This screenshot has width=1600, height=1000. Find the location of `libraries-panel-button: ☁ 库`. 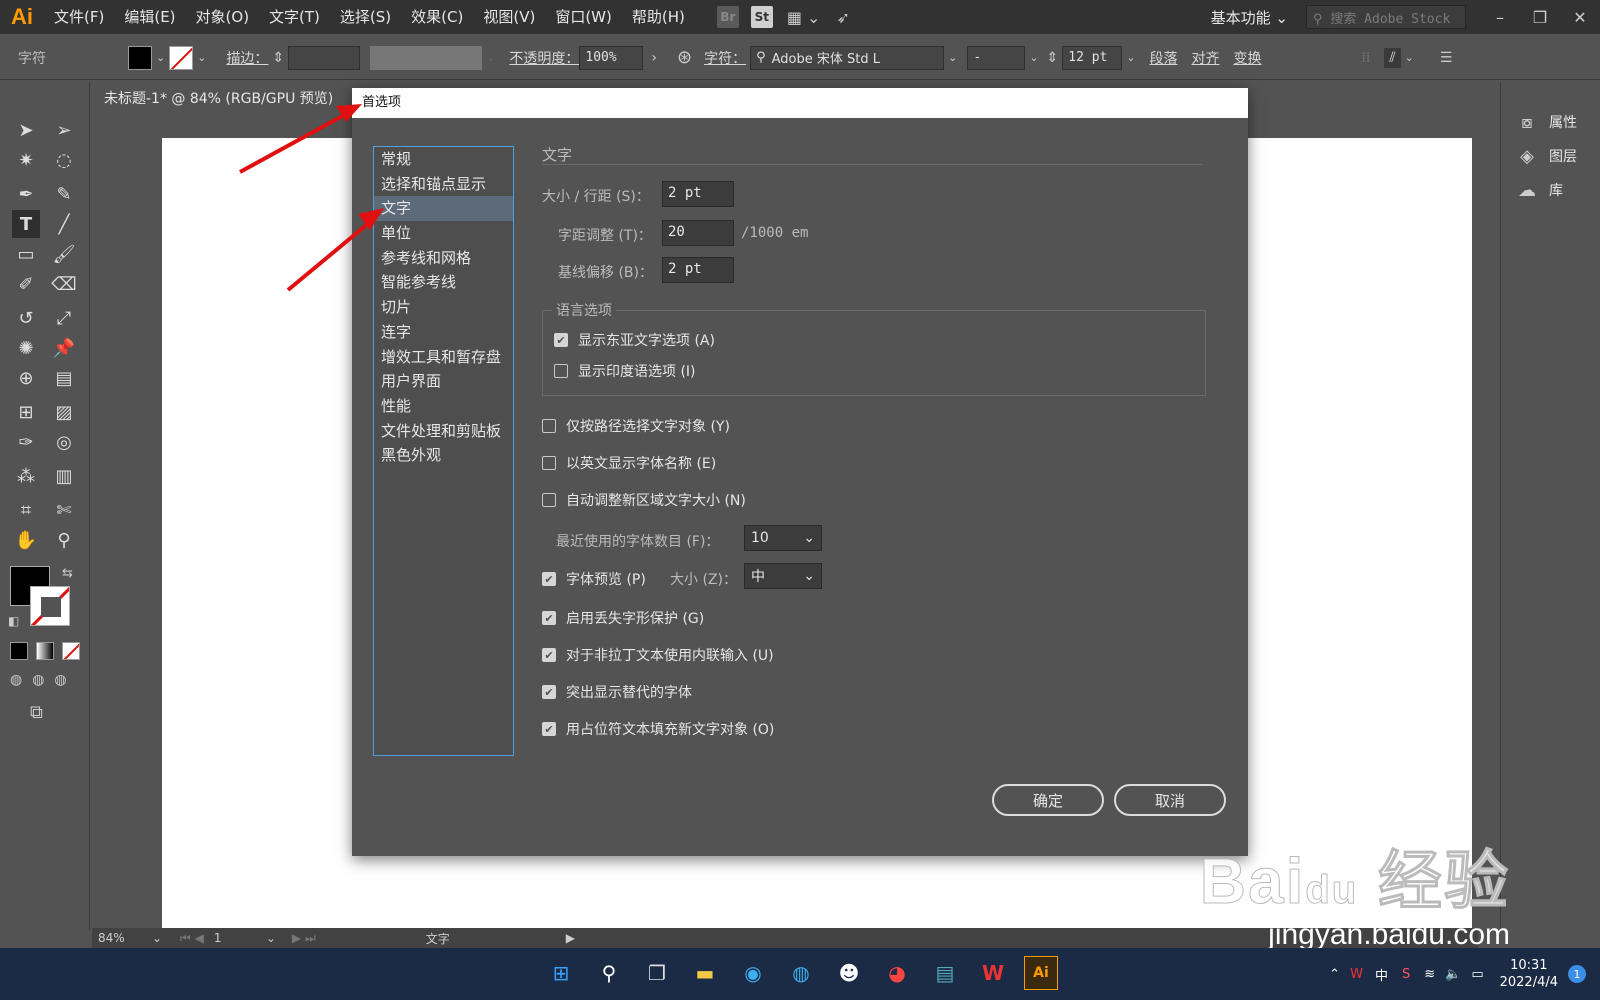

libraries-panel-button: ☁ 库 is located at coordinates (1539, 190).